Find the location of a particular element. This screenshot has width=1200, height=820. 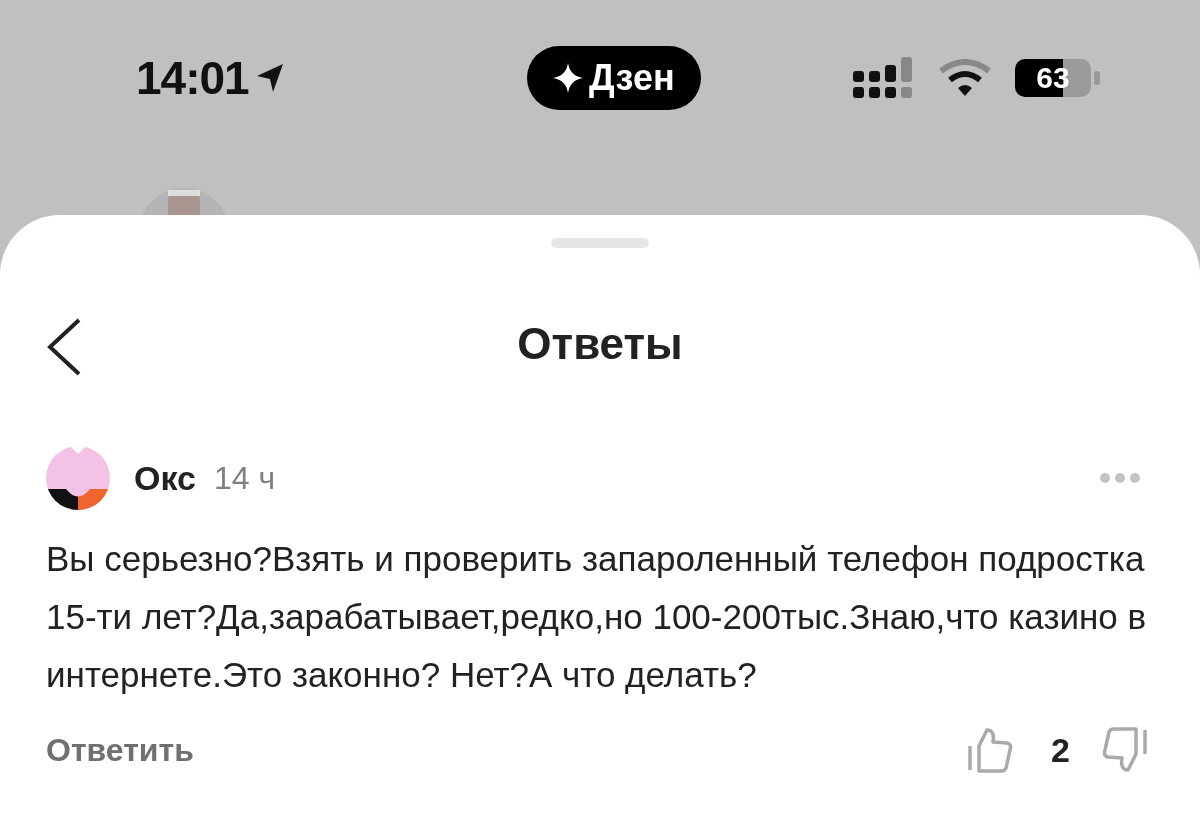

author-name: Окс is located at coordinates (165, 478).